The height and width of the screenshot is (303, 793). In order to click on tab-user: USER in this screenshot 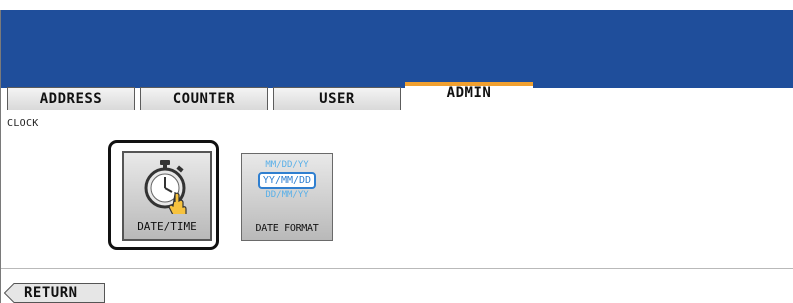, I will do `click(337, 98)`.